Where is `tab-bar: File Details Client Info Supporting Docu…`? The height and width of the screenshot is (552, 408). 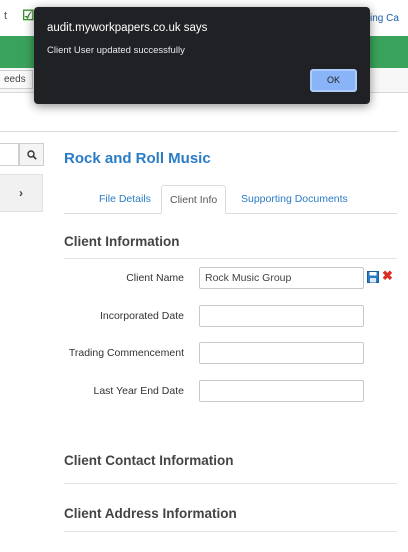
tab-bar: File Details Client Info Supporting Docu… is located at coordinates (230, 199).